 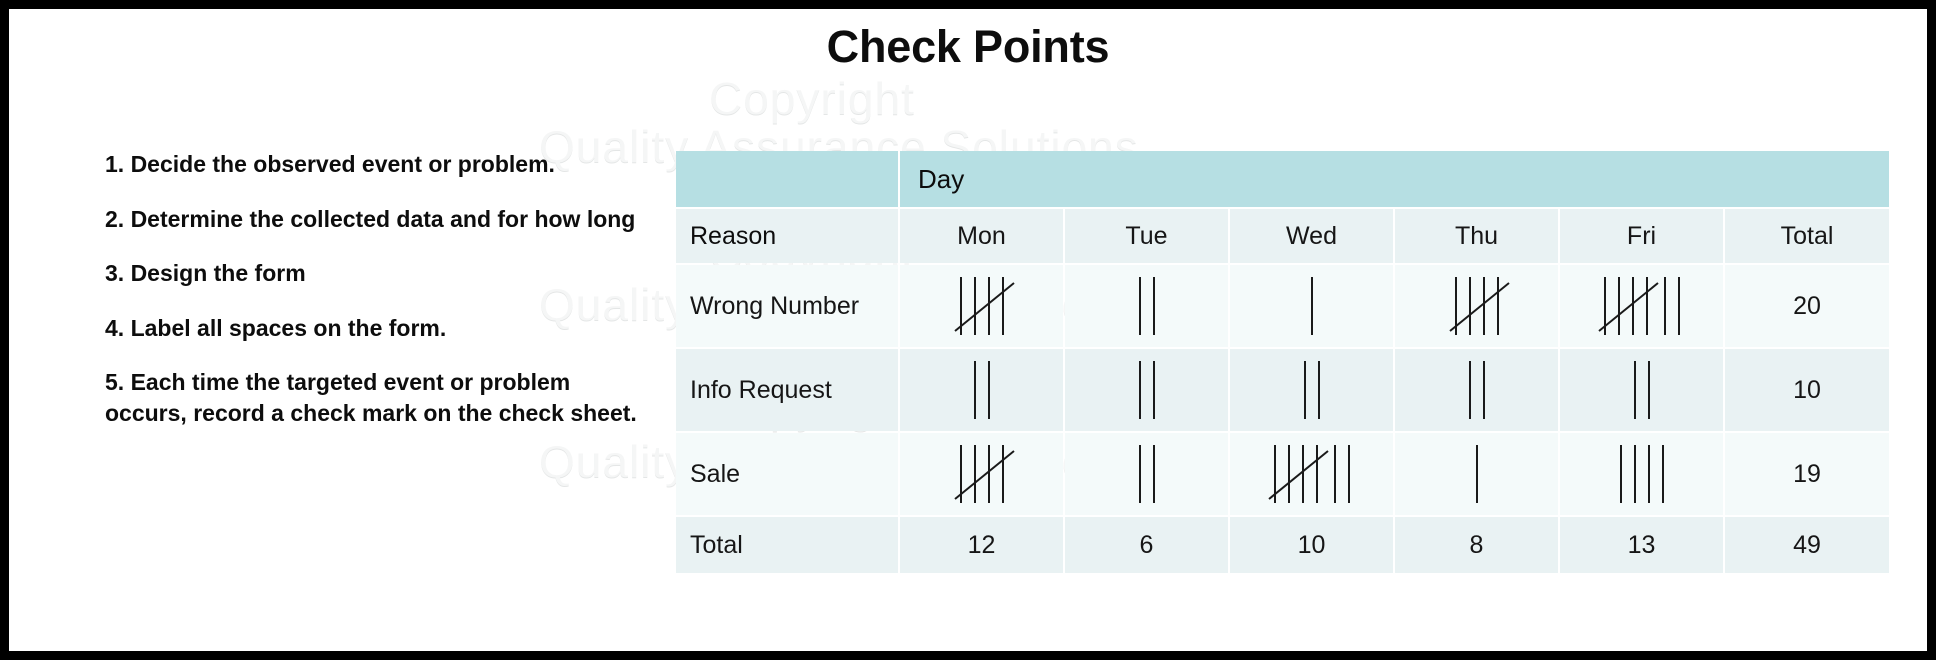 I want to click on table-group-header-row: Day, so click(x=1283, y=179).